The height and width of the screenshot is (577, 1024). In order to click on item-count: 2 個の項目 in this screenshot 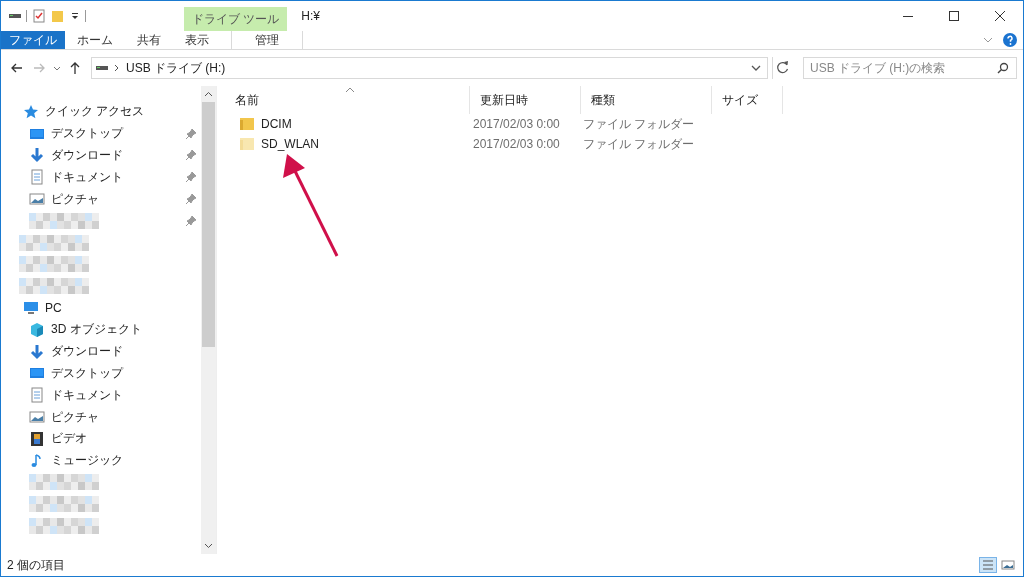, I will do `click(36, 565)`.